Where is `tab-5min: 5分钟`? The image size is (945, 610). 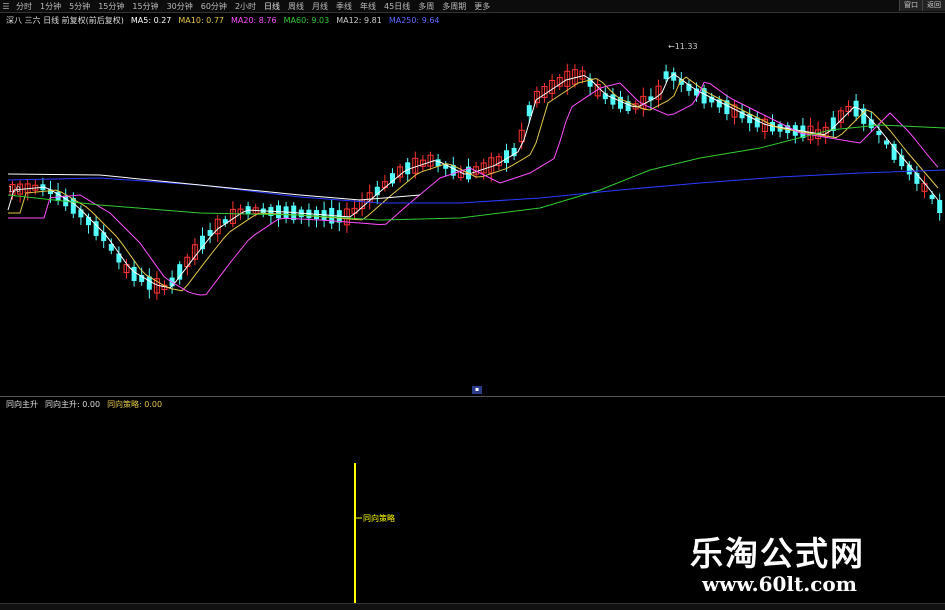
tab-5min: 5分钟 is located at coordinates (79, 6).